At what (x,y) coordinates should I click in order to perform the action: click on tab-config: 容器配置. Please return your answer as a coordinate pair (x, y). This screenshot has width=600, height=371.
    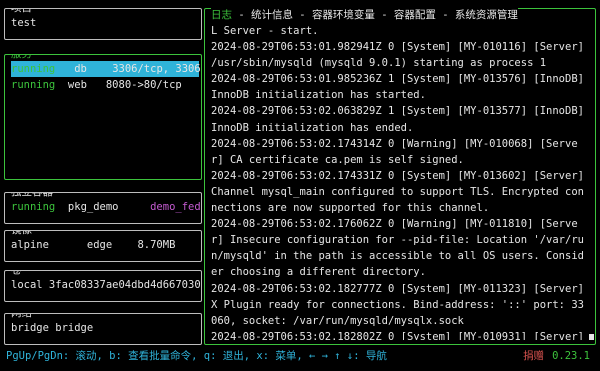
    Looking at the image, I should click on (415, 15).